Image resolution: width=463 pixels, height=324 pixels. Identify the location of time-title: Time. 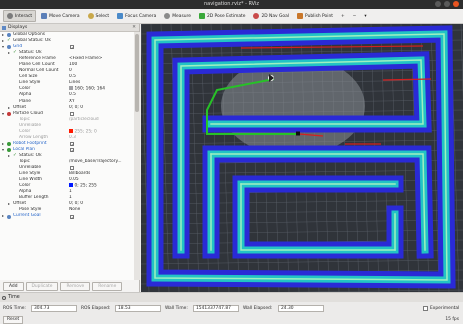
(14, 297).